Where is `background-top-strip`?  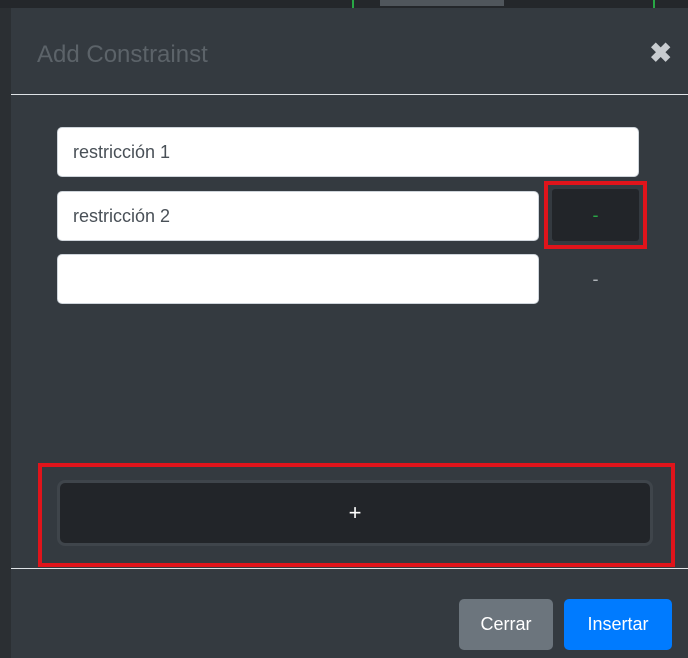 background-top-strip is located at coordinates (344, 4).